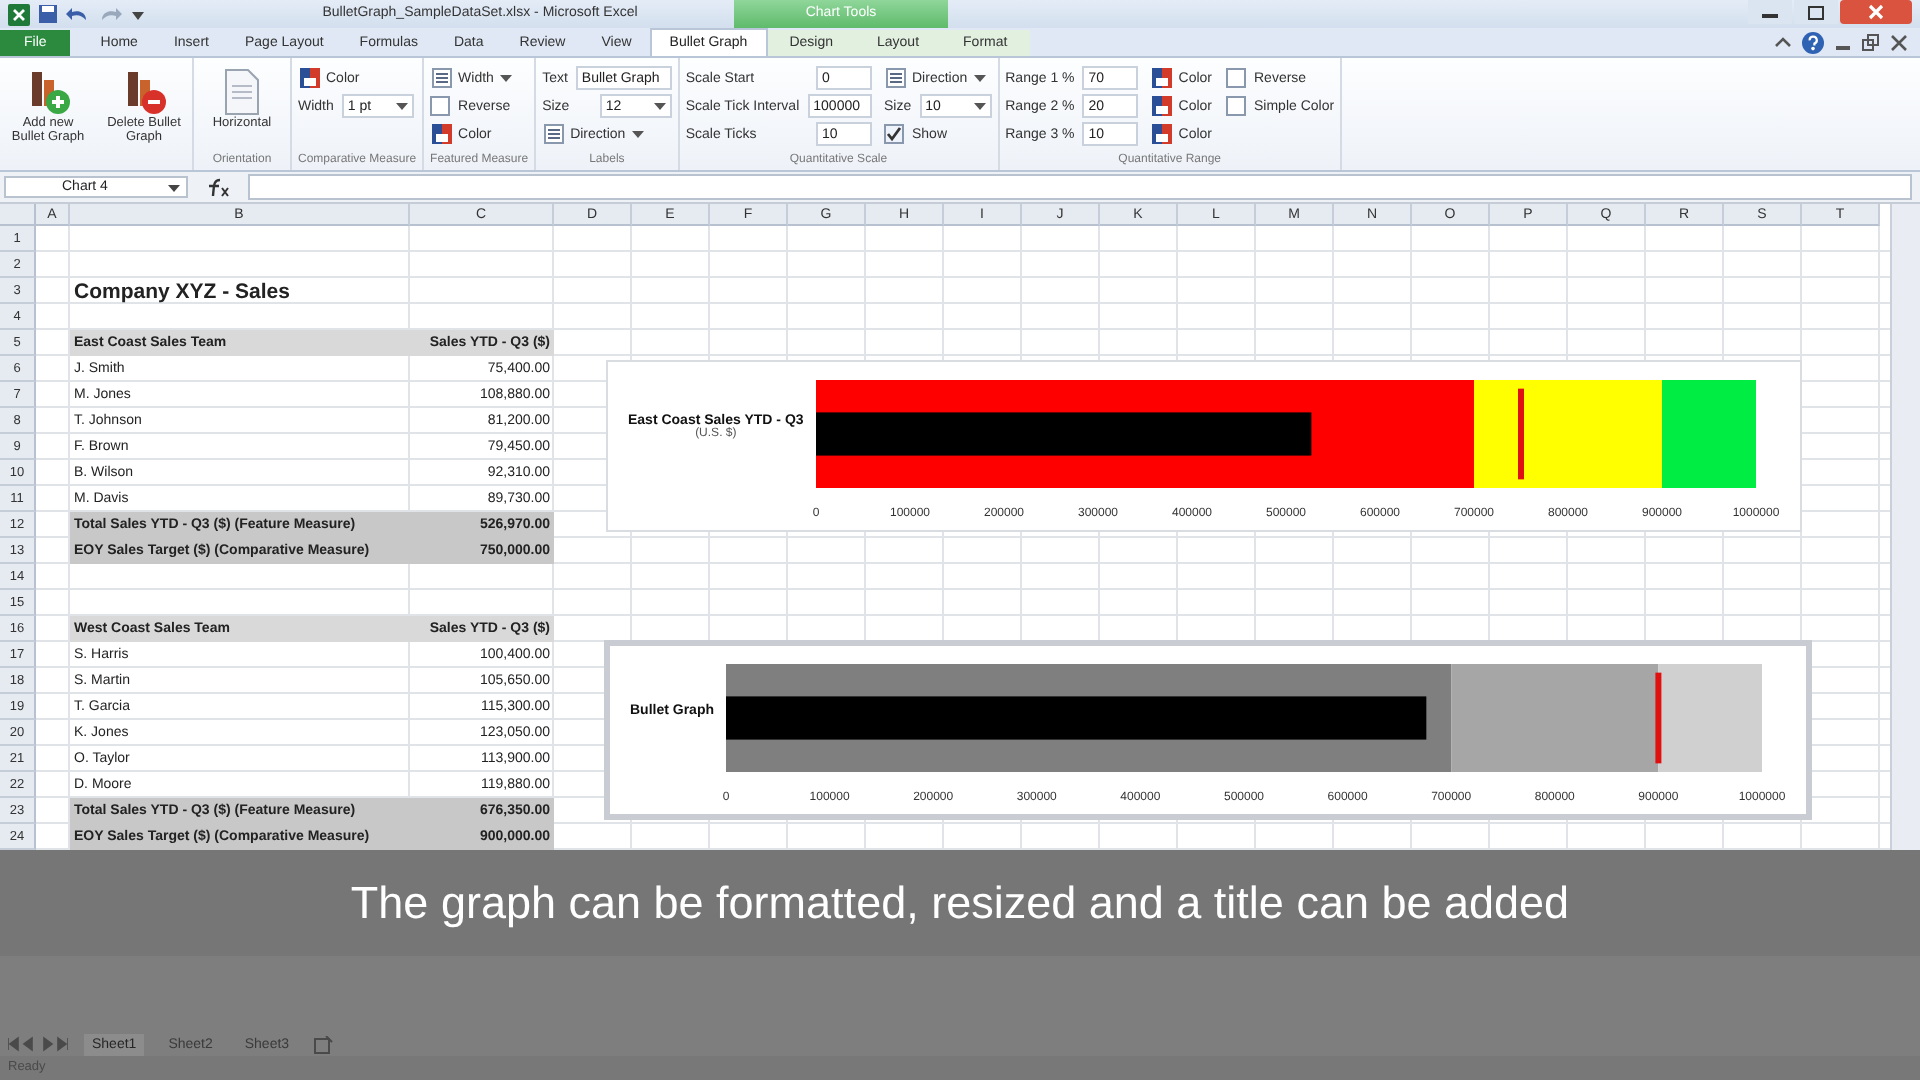 The width and height of the screenshot is (1920, 1080). What do you see at coordinates (218, 187) in the screenshot?
I see `function-icon` at bounding box center [218, 187].